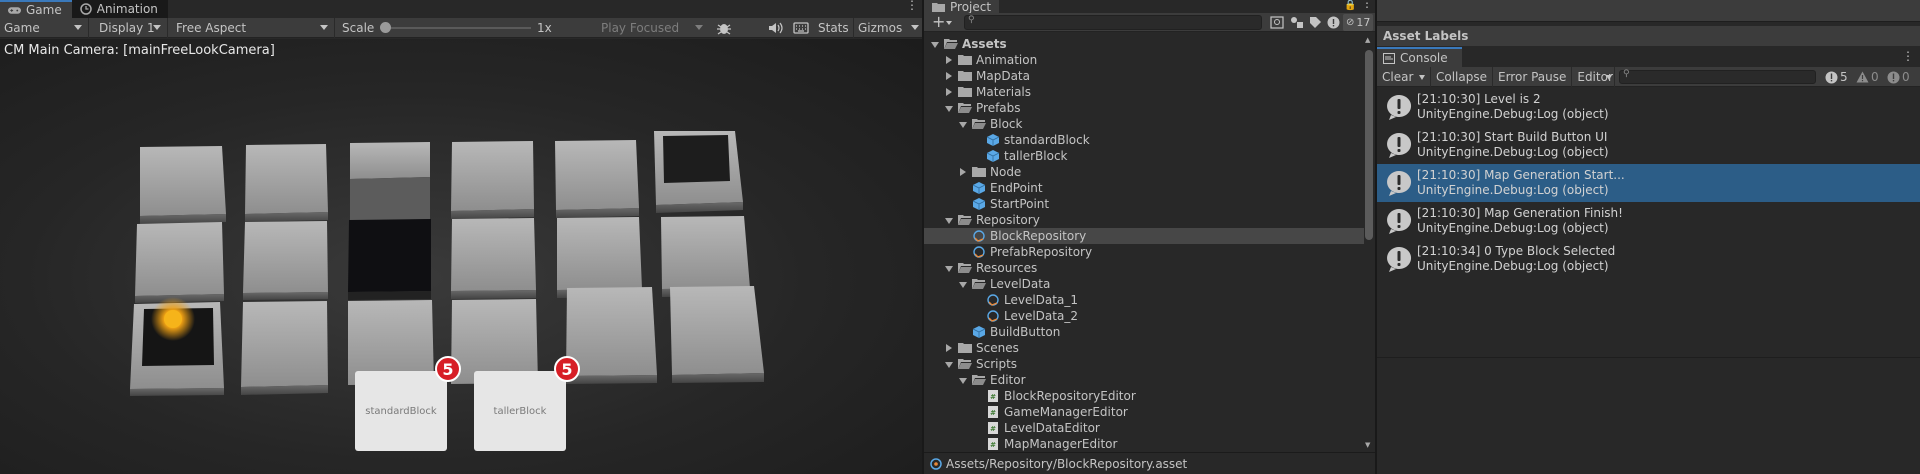 The width and height of the screenshot is (1920, 474). I want to click on bug-icon, so click(724, 28).